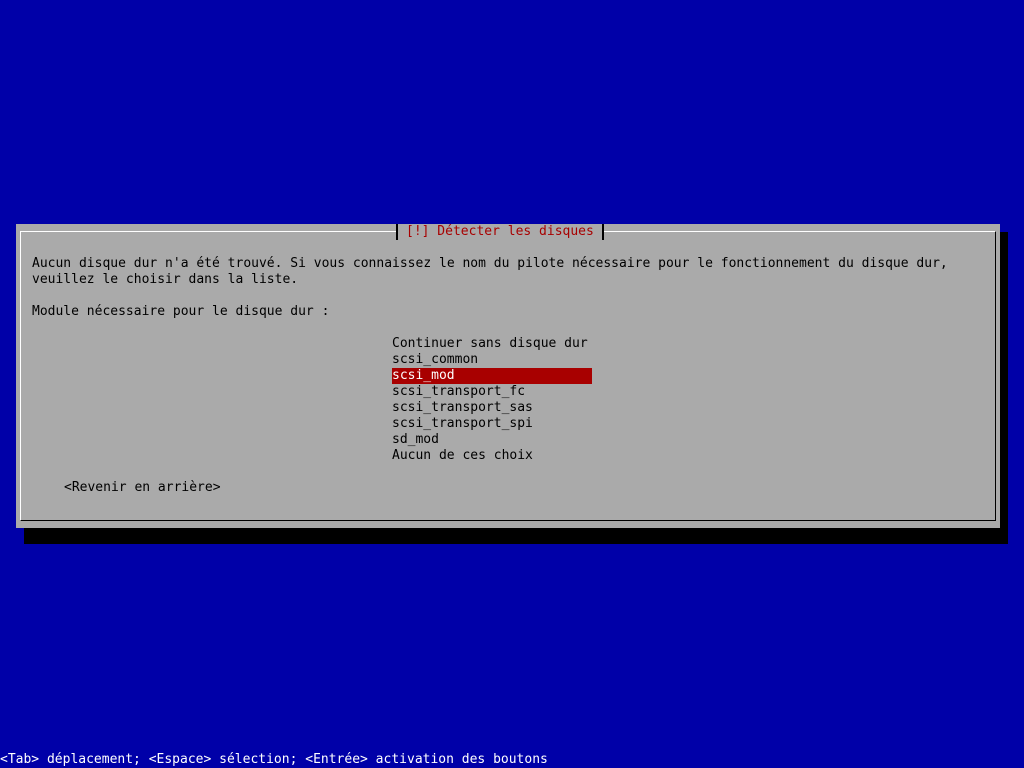 This screenshot has width=1024, height=768. I want to click on list-item-none-of-these: Aucun de ces choix, so click(492, 456).